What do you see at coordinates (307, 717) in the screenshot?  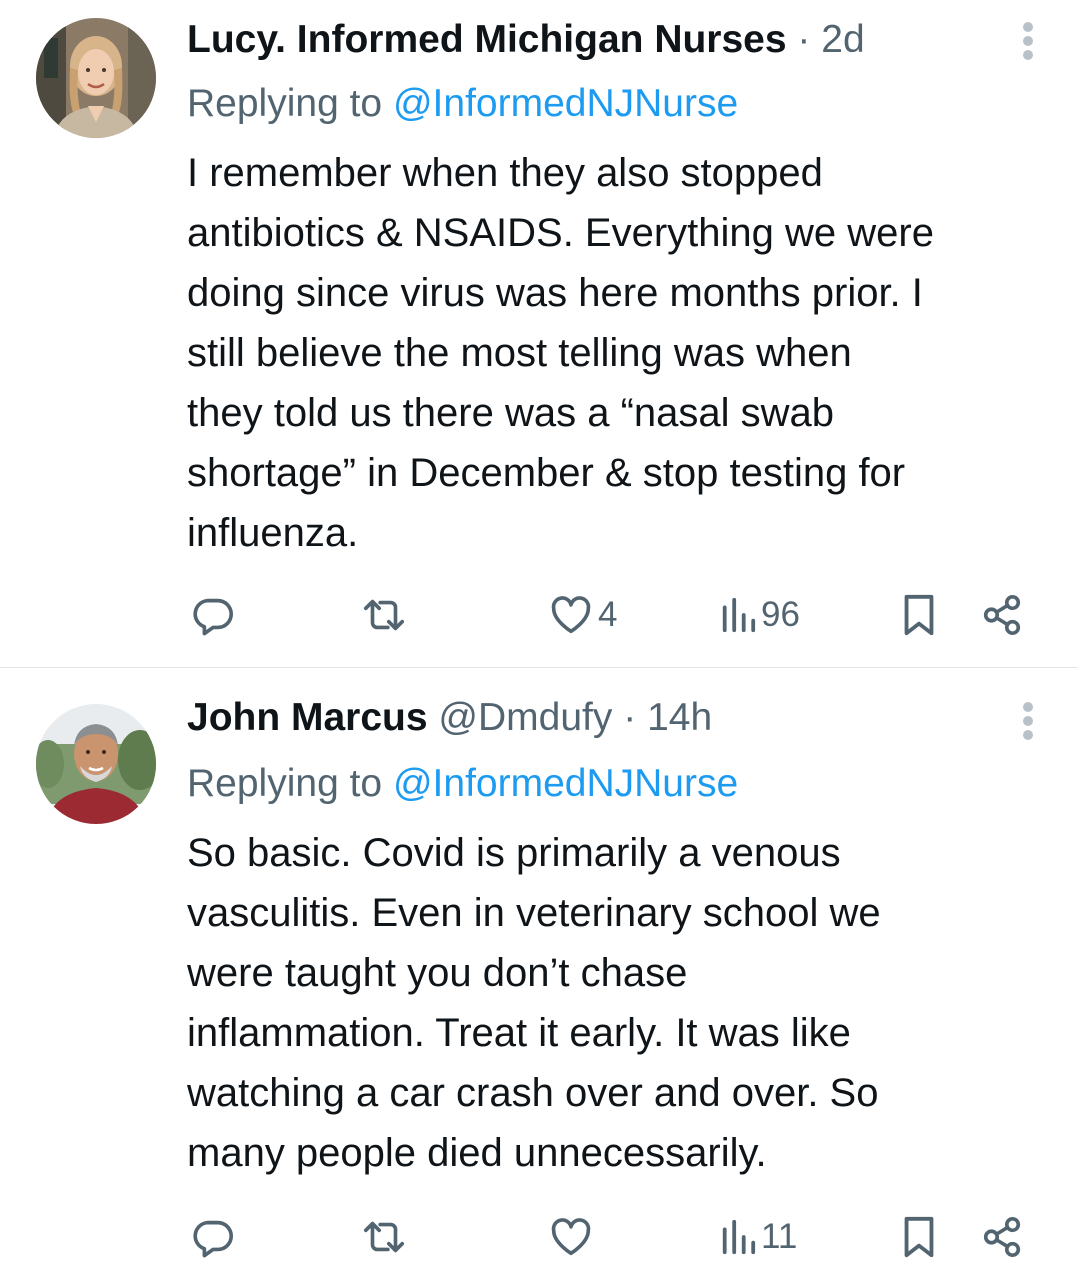 I see `display-name: John Marcus` at bounding box center [307, 717].